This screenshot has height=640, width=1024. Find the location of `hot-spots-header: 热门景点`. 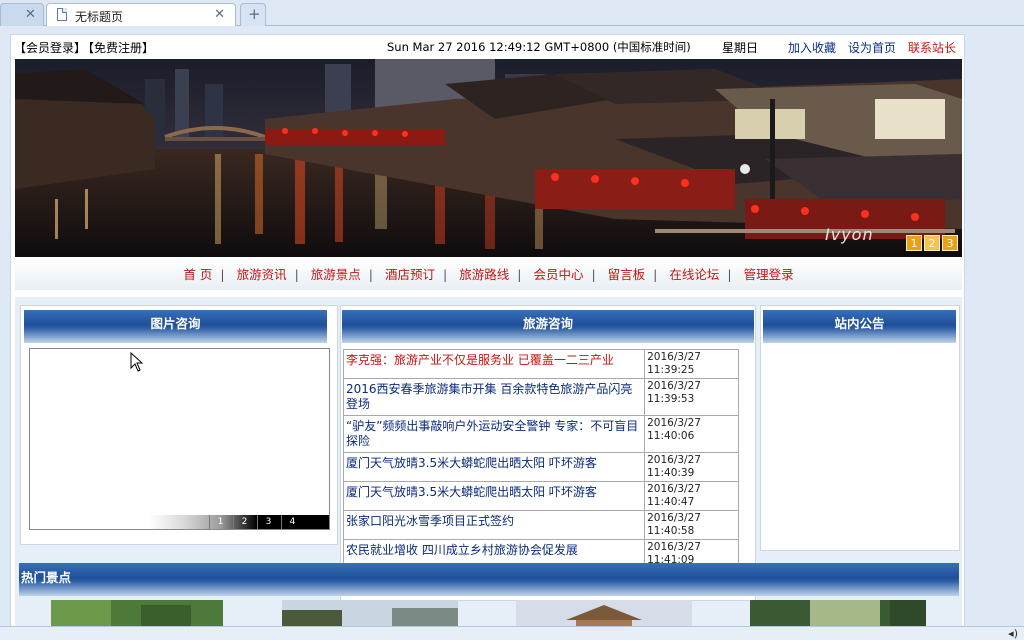

hot-spots-header: 热门景点 is located at coordinates (489, 579).